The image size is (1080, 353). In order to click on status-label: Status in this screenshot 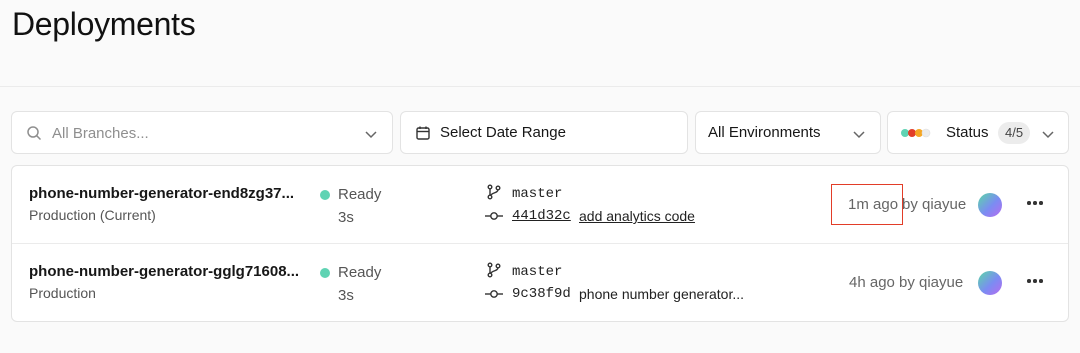, I will do `click(967, 132)`.